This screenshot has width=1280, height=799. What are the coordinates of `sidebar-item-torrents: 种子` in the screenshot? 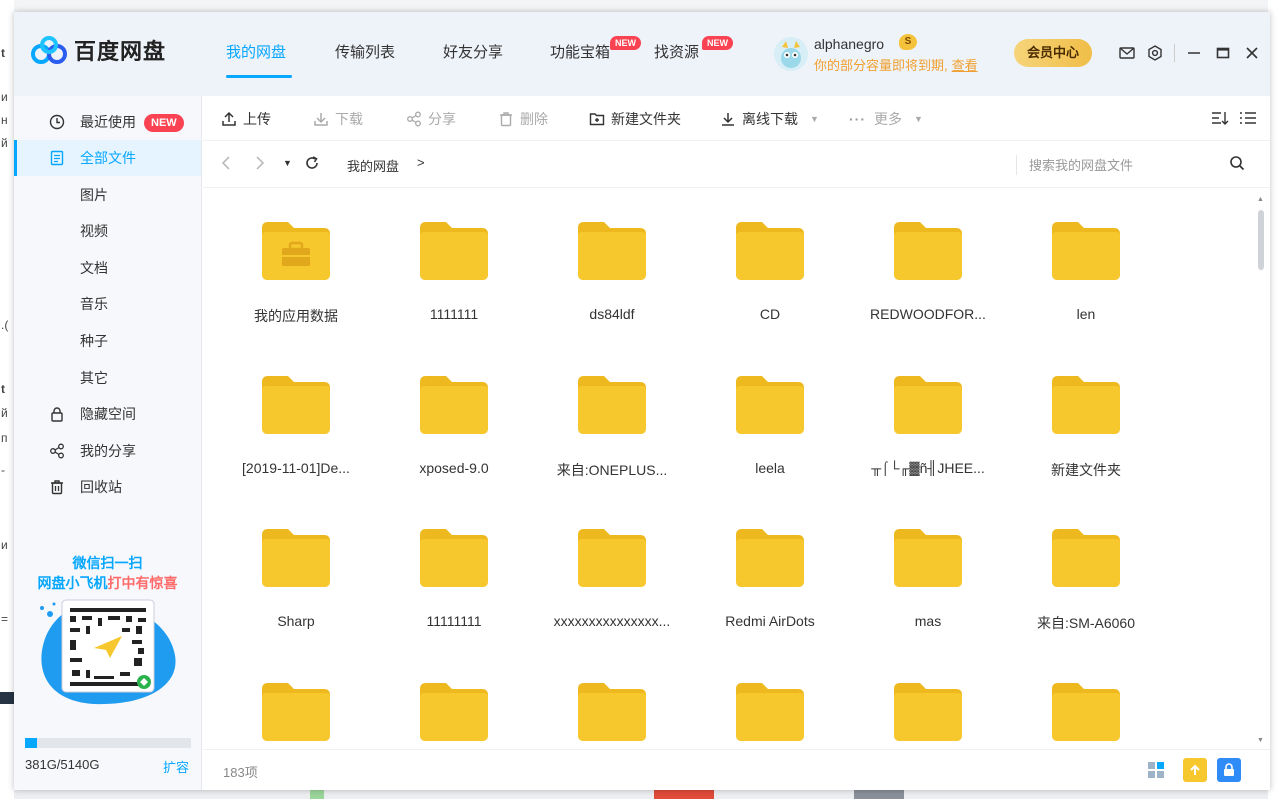 It's located at (107, 341).